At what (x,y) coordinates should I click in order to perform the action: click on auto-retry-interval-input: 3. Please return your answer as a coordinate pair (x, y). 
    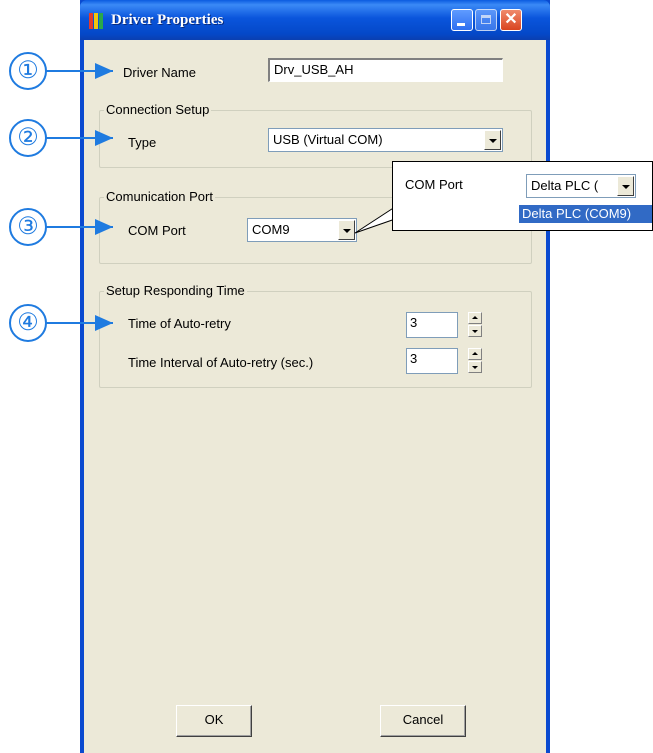
    Looking at the image, I should click on (432, 361).